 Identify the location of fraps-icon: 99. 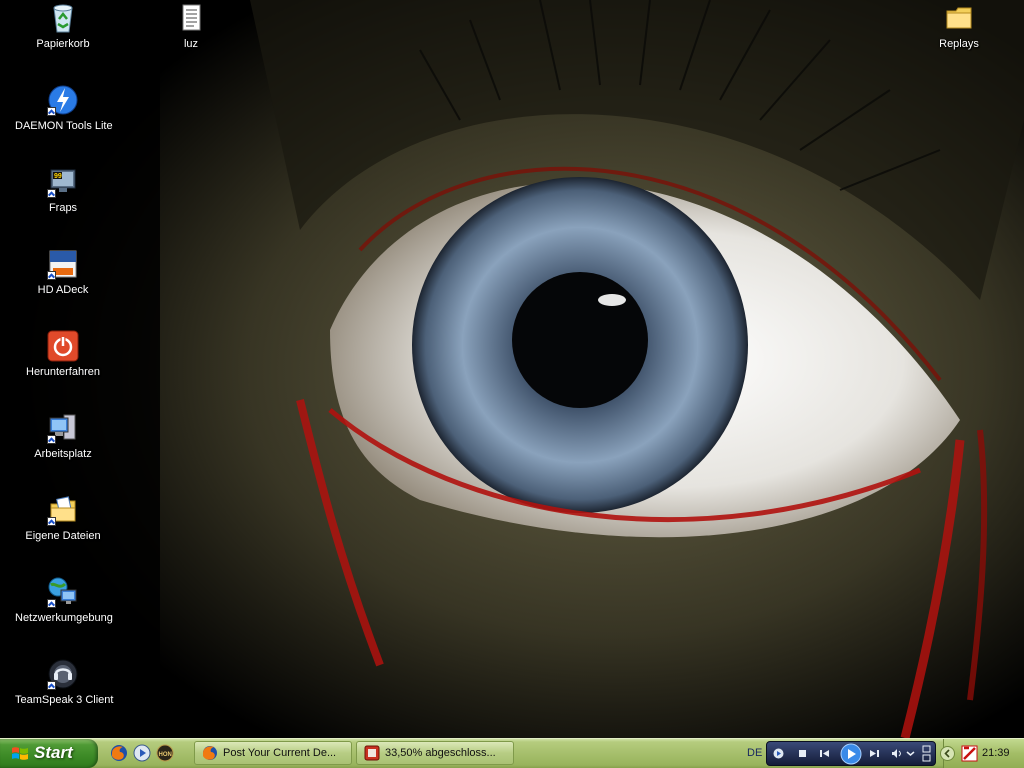
(63, 182).